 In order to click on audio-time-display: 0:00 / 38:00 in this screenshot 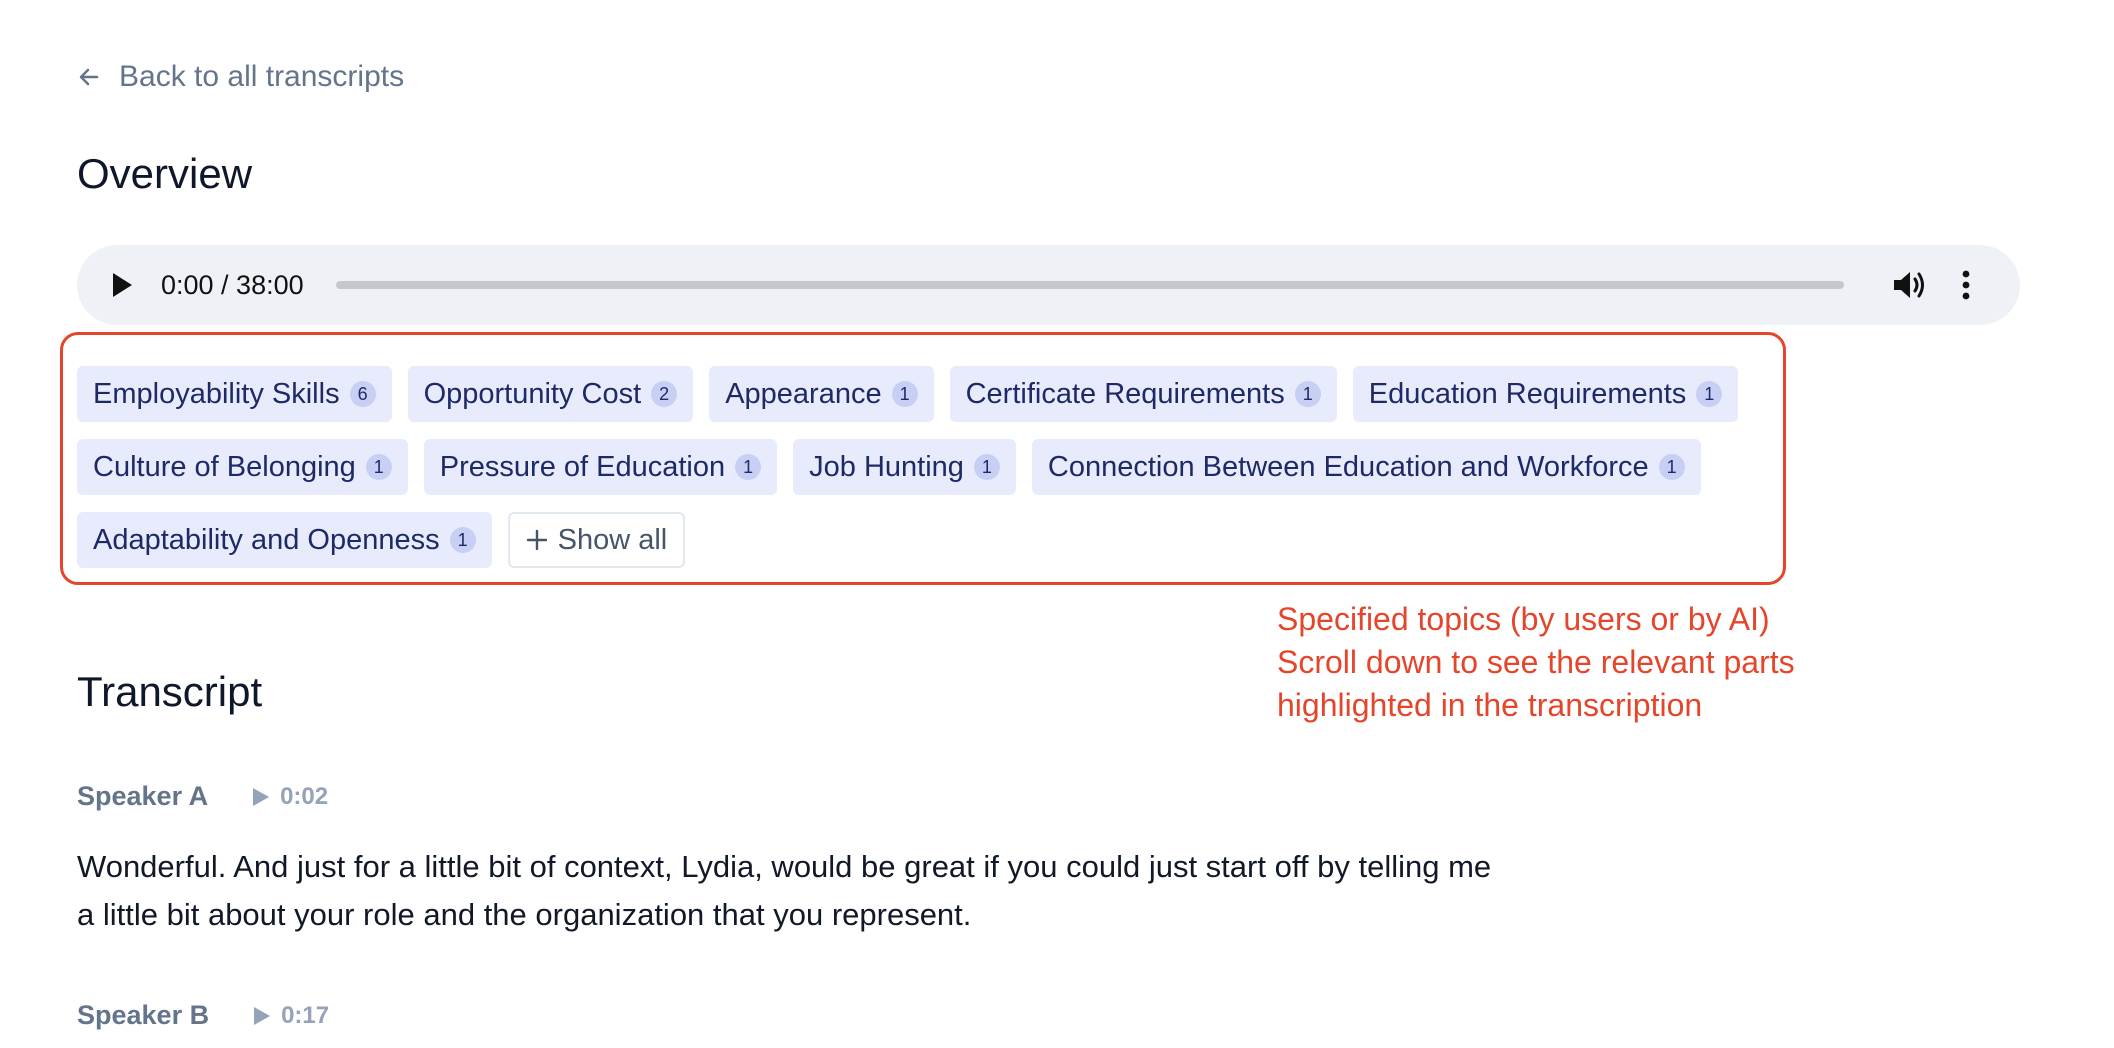, I will do `click(232, 284)`.